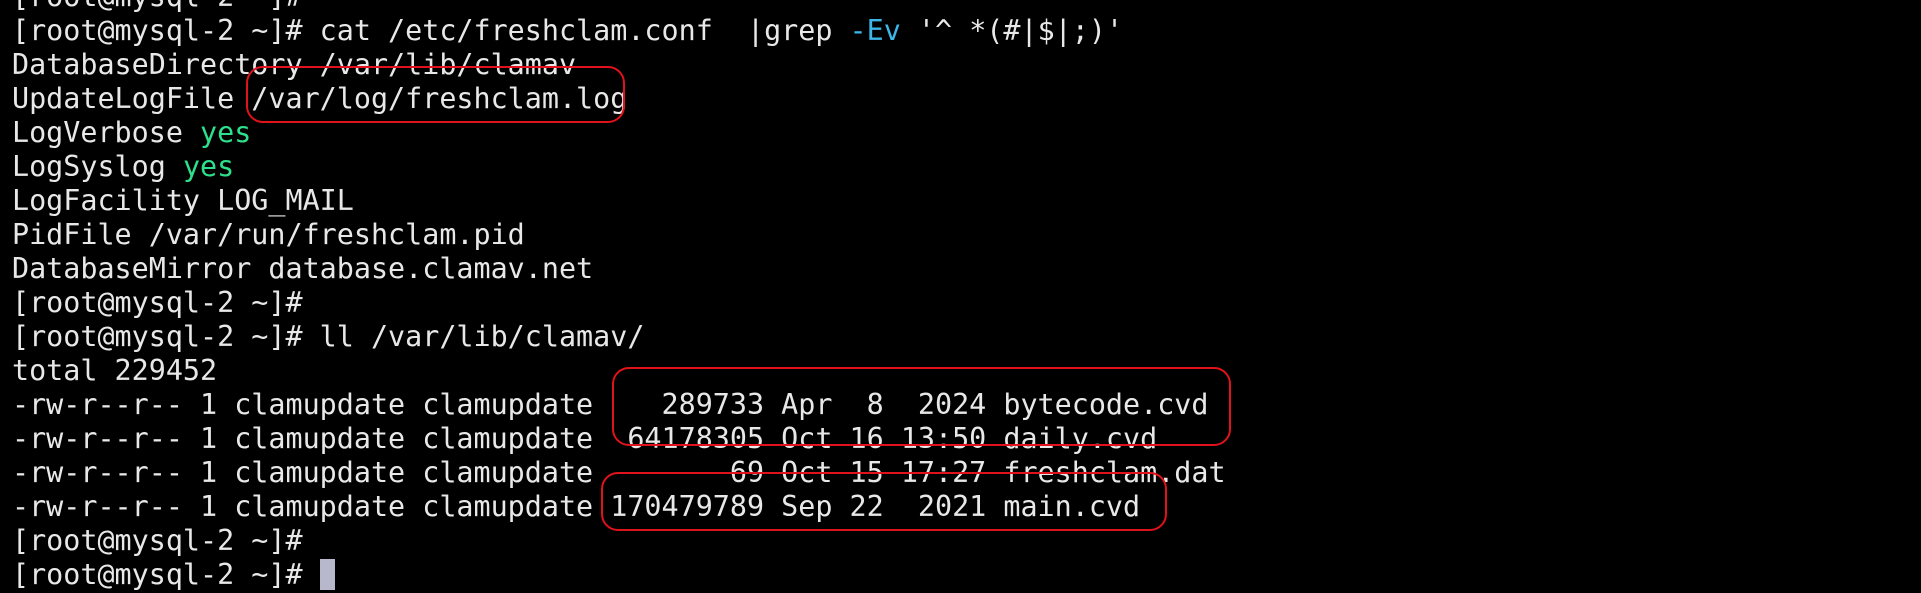  I want to click on terminal-text-segment: PidFile /var/run/freshclam.pid, so click(268, 234).